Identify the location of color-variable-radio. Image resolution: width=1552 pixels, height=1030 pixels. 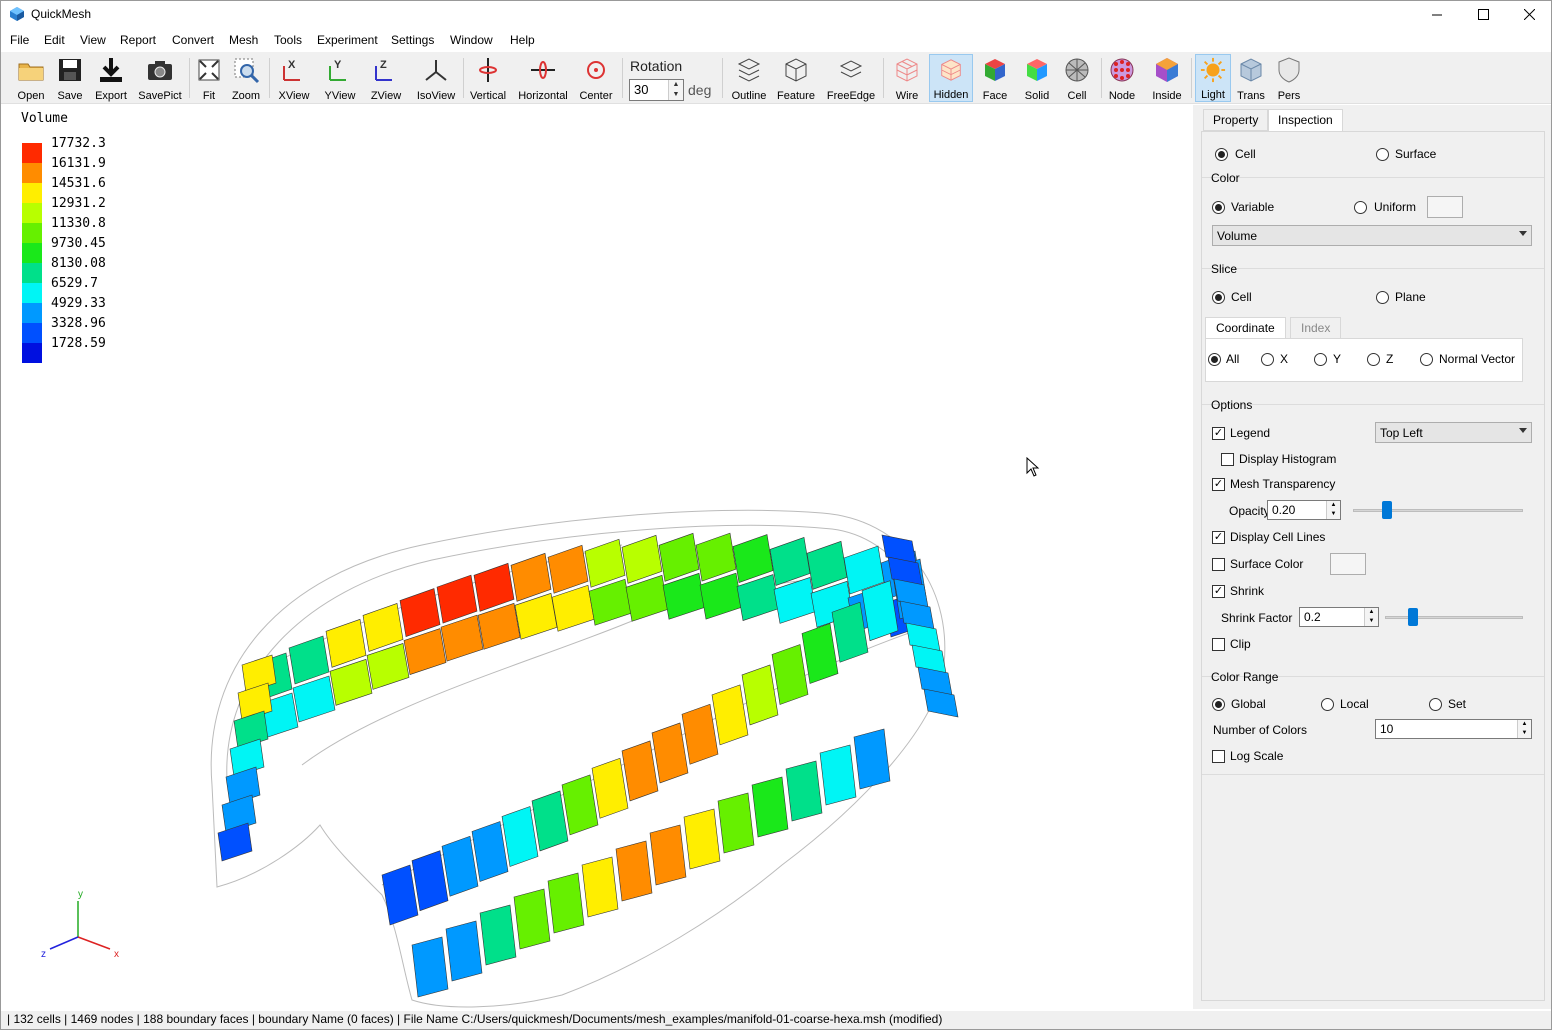
(1218, 207).